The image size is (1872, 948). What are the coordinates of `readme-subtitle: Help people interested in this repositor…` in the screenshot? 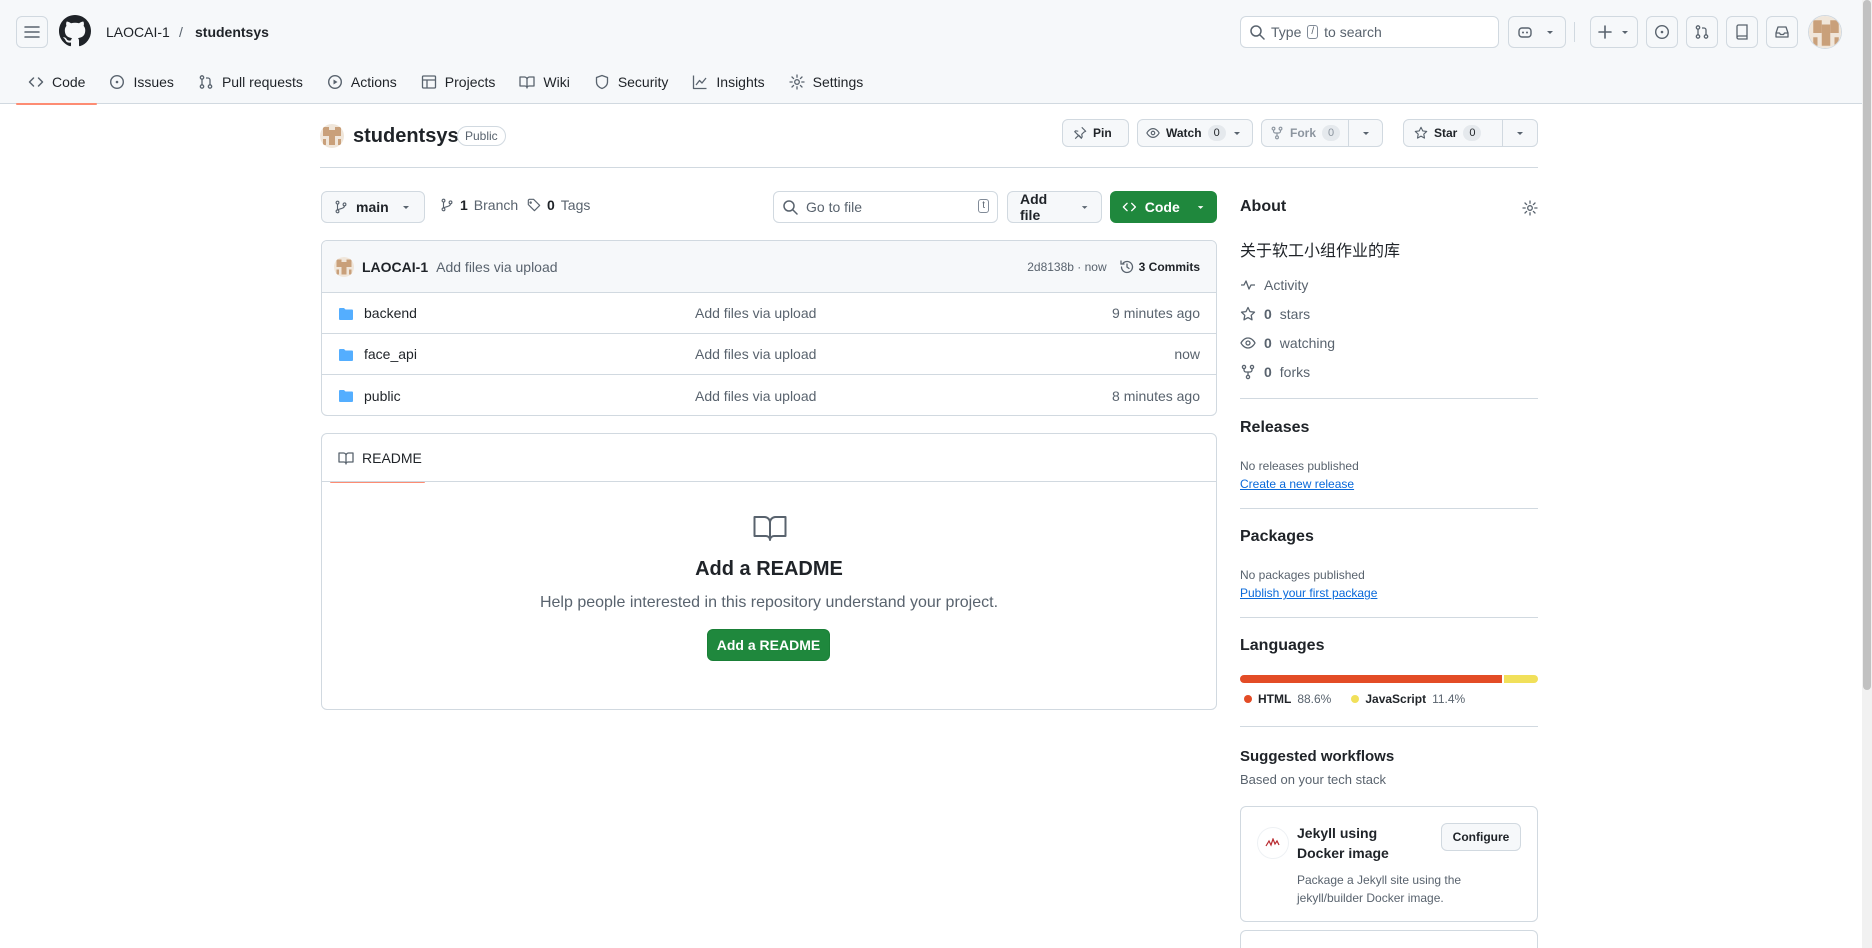 It's located at (769, 602).